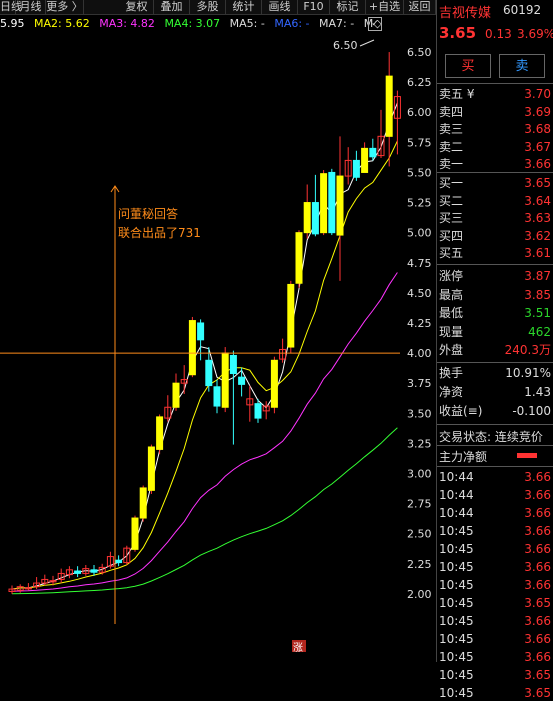 Image resolution: width=553 pixels, height=701 pixels. Describe the element at coordinates (451, 111) in the screenshot. I see `sell-level-label: 卖四` at that location.